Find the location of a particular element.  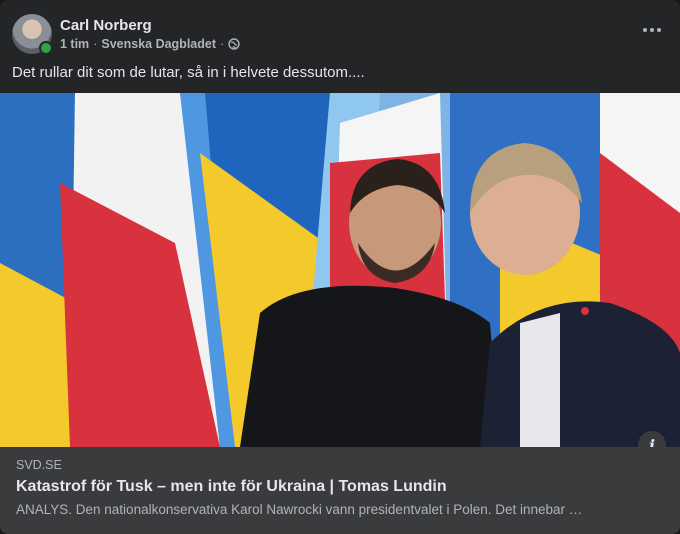

post-header: Carl Norberg 1 tim · Svenska Dagbladet · is located at coordinates (126, 34).